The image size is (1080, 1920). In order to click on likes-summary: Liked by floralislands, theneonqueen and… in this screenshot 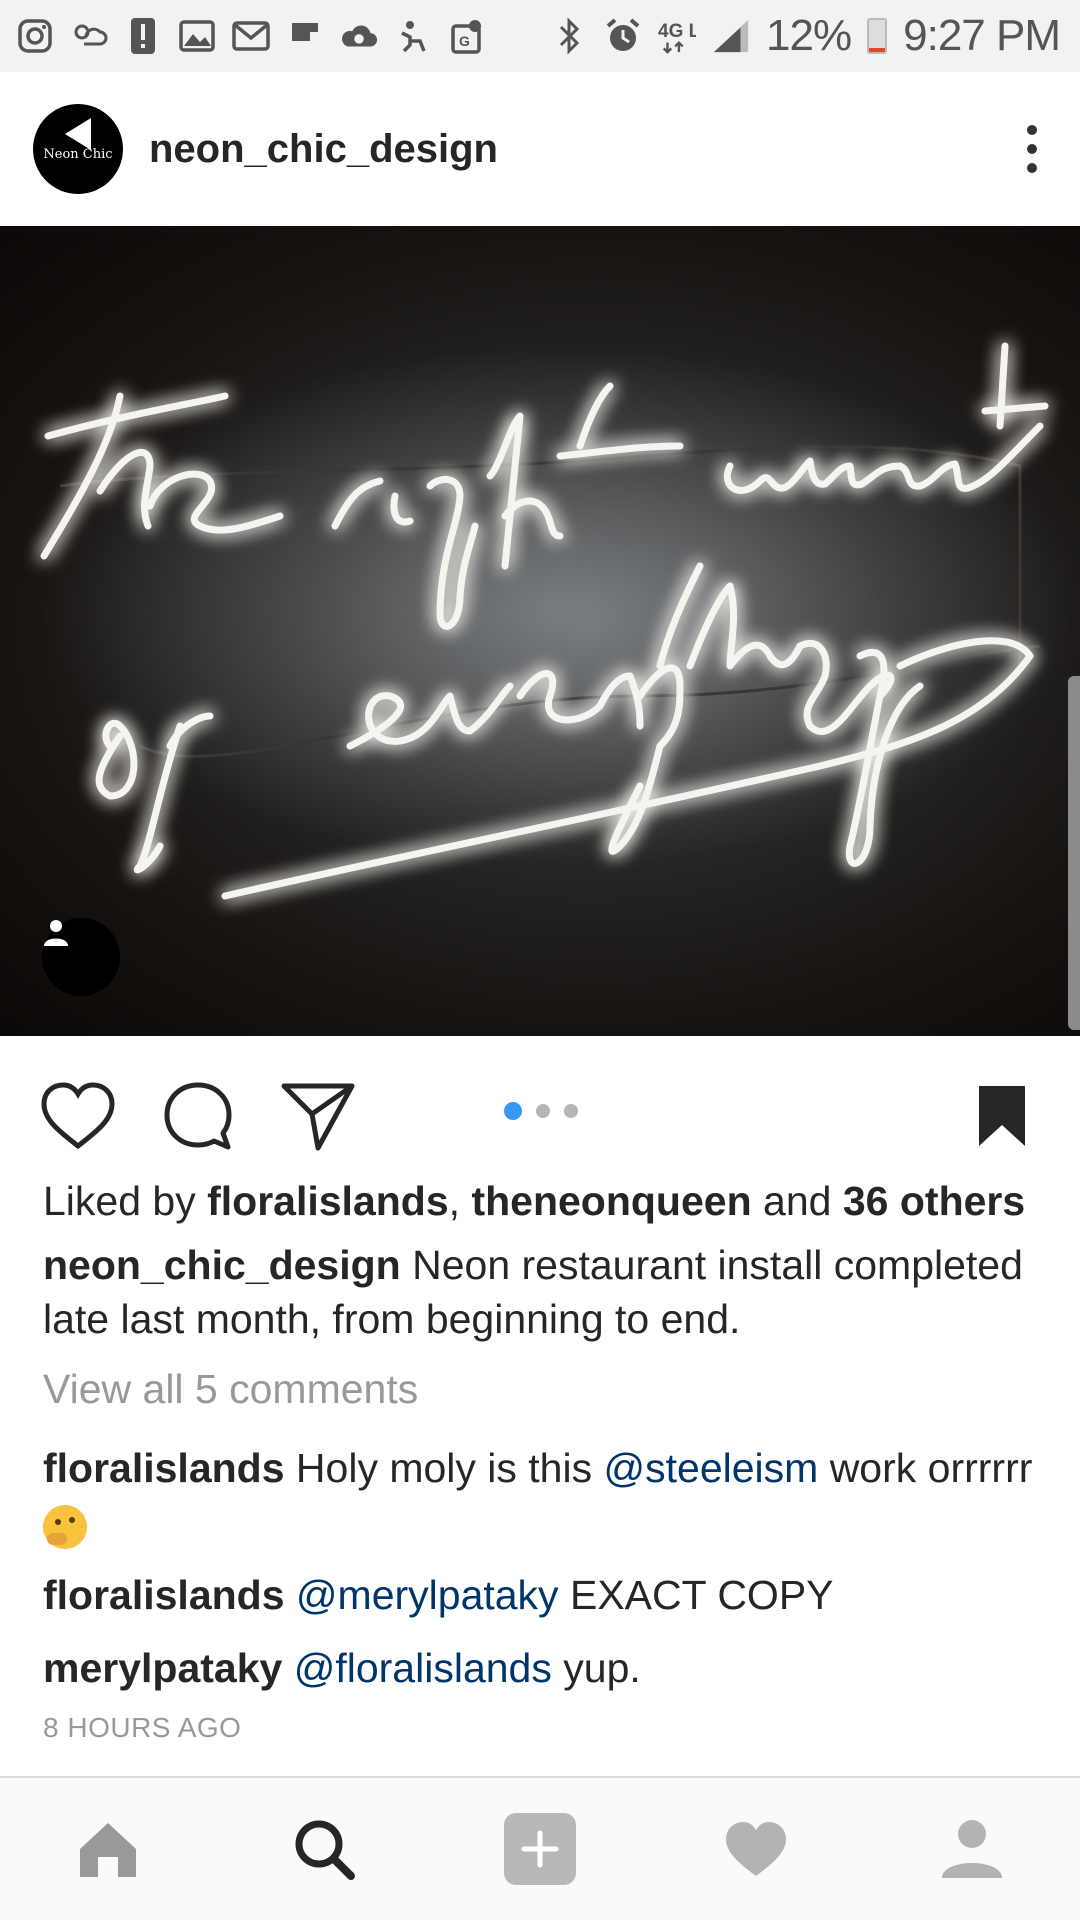, I will do `click(534, 1201)`.